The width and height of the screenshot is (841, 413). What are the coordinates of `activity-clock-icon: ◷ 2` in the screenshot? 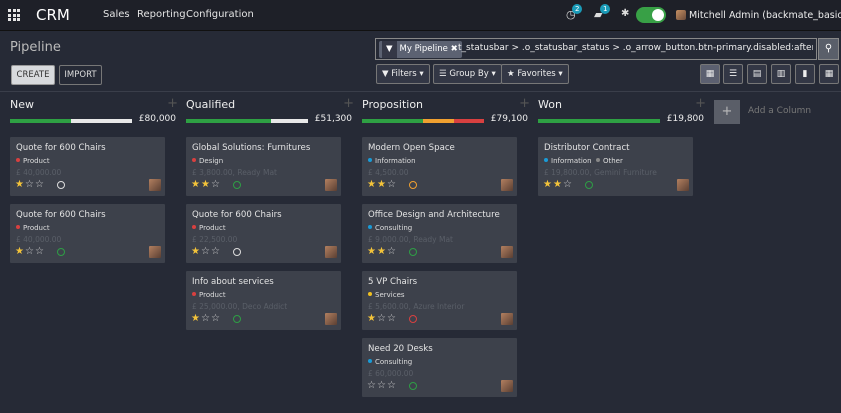 It's located at (574, 12).